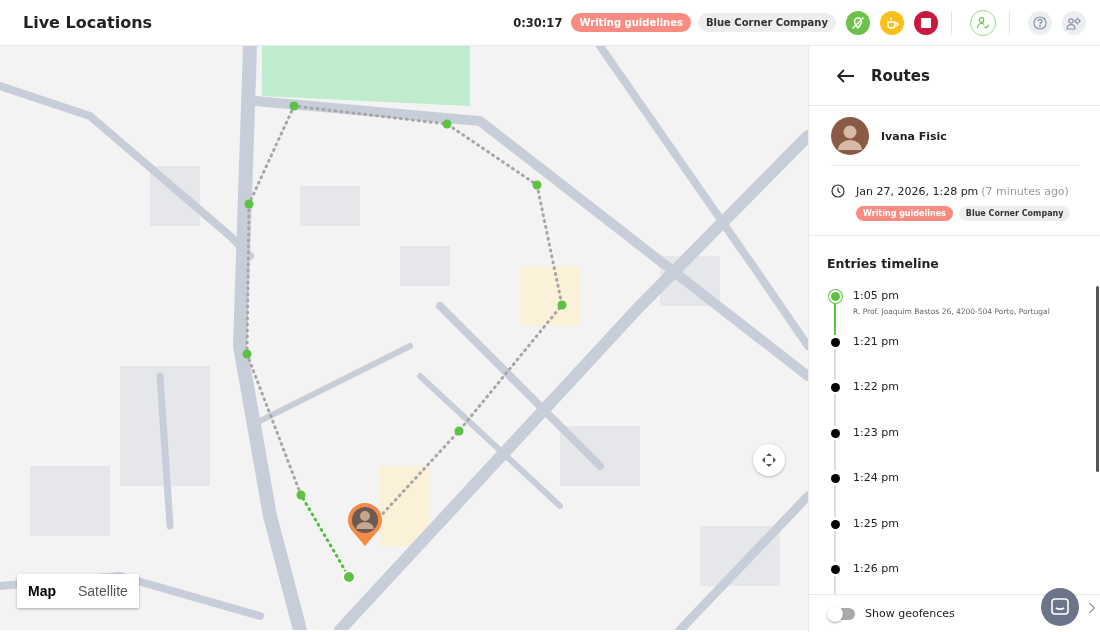  Describe the element at coordinates (892, 22) in the screenshot. I see `coffee-cup-icon` at that location.